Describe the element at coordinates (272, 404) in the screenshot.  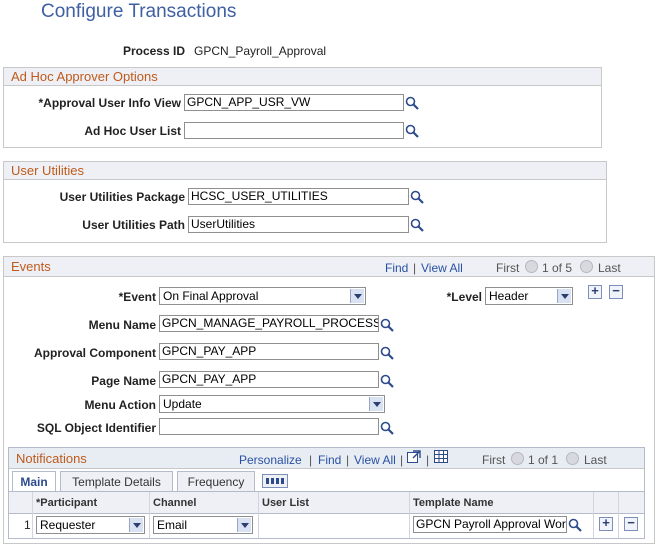
I see `menu-action-select: Update` at that location.